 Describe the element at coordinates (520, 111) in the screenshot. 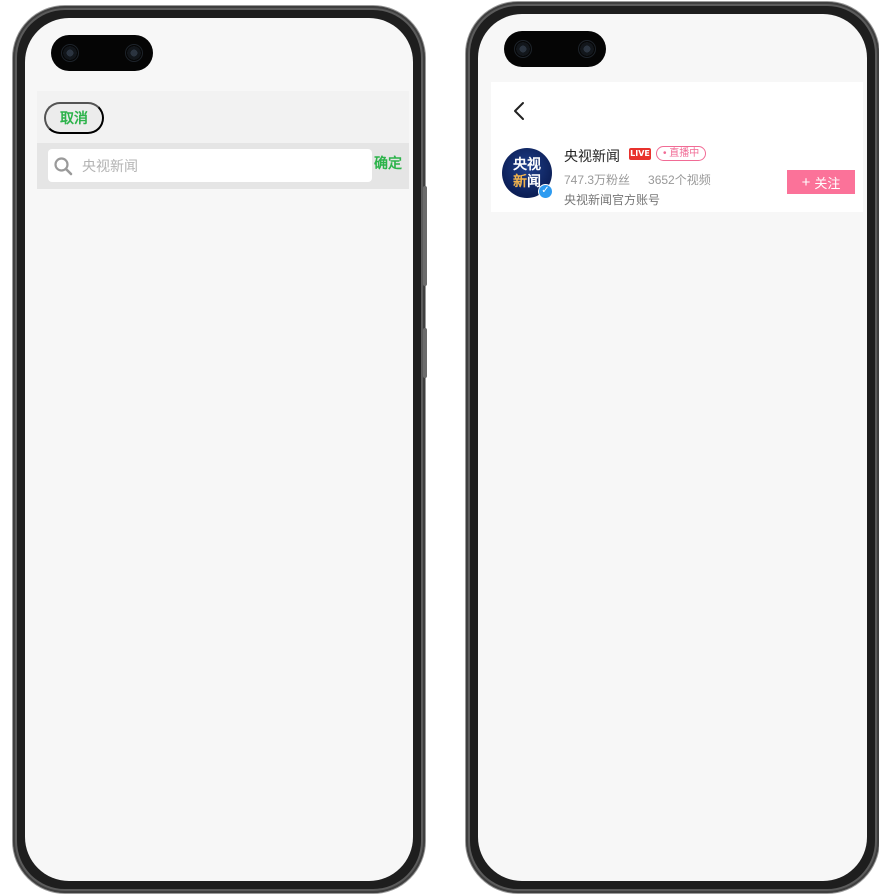

I see `back-icon` at that location.